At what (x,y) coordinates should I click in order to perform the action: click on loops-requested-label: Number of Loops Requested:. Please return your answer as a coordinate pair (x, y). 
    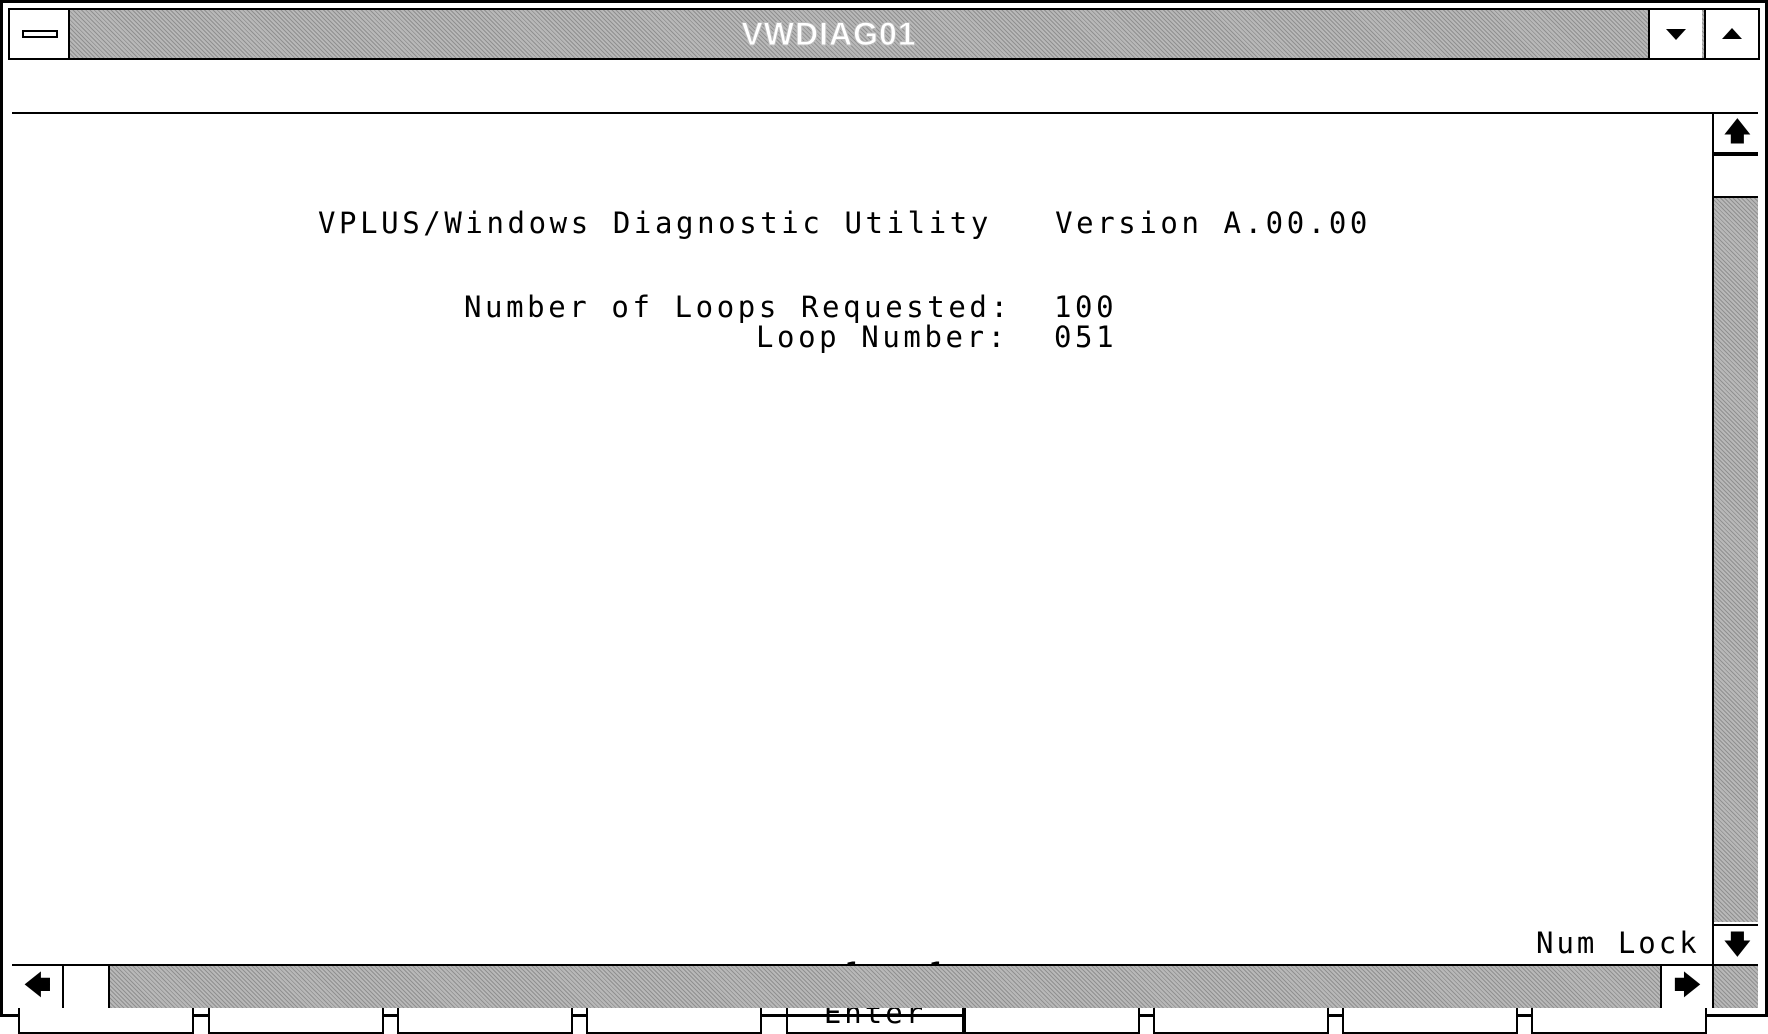
    Looking at the image, I should click on (738, 307).